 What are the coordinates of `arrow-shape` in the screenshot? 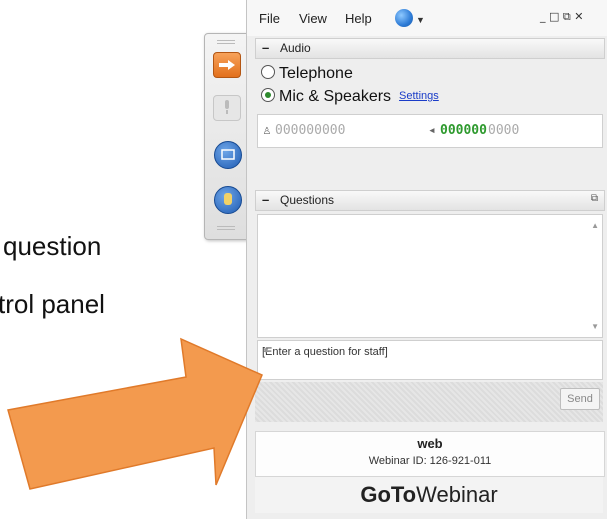 It's located at (135, 413).